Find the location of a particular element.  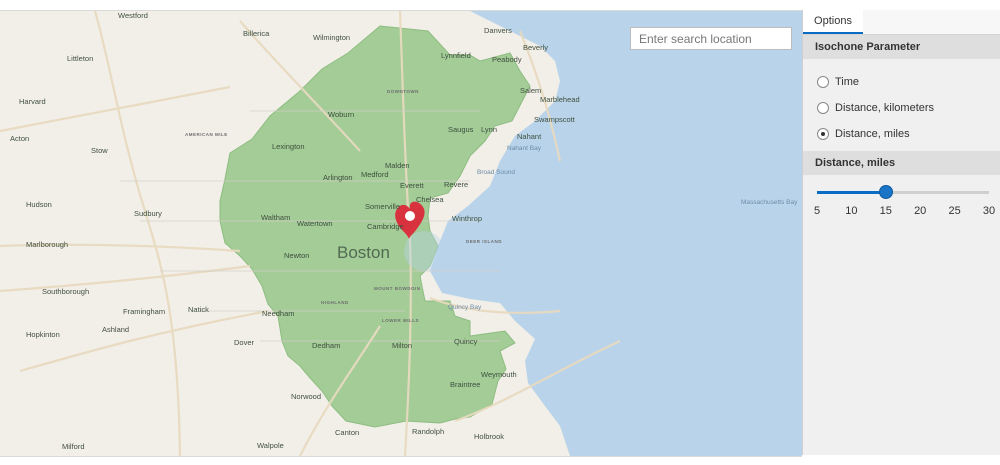

tab-strip: Options is located at coordinates (901, 22).